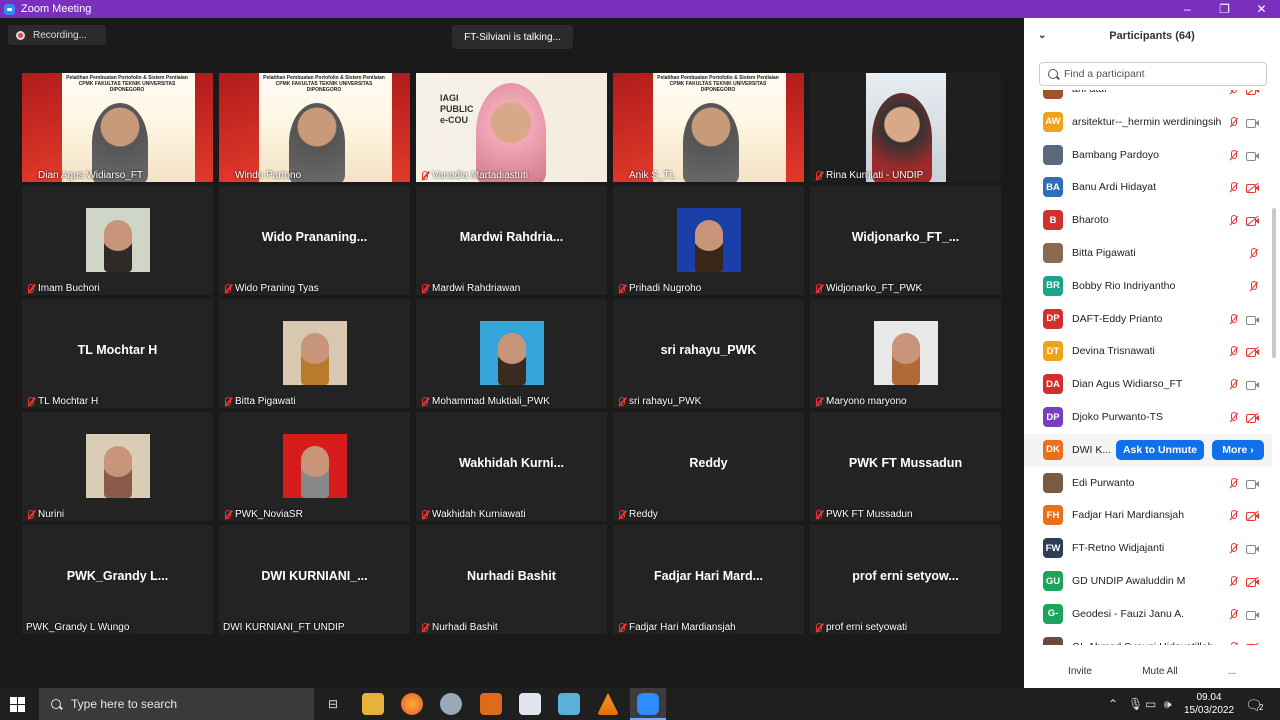 This screenshot has width=1280, height=720. What do you see at coordinates (1148, 319) in the screenshot?
I see `participant-row: DP DAFT-Eddy Prianto` at bounding box center [1148, 319].